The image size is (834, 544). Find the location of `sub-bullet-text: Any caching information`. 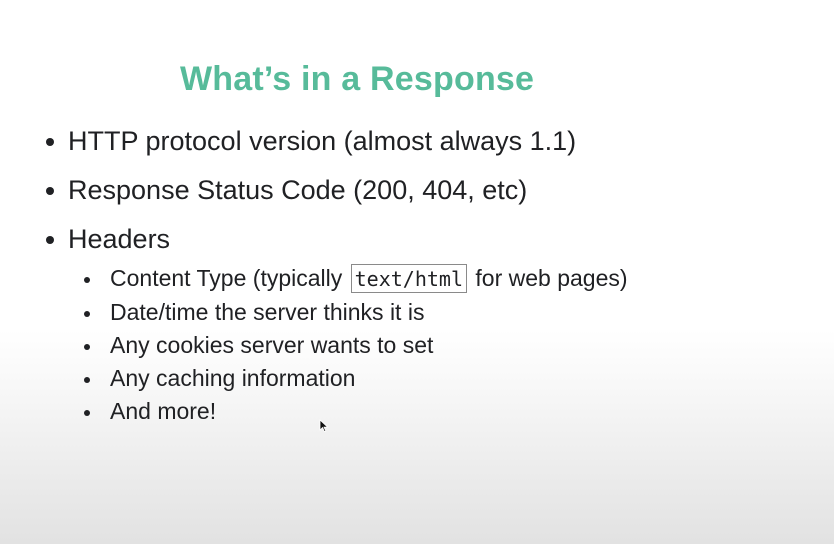

sub-bullet-text: Any caching information is located at coordinates (233, 378).